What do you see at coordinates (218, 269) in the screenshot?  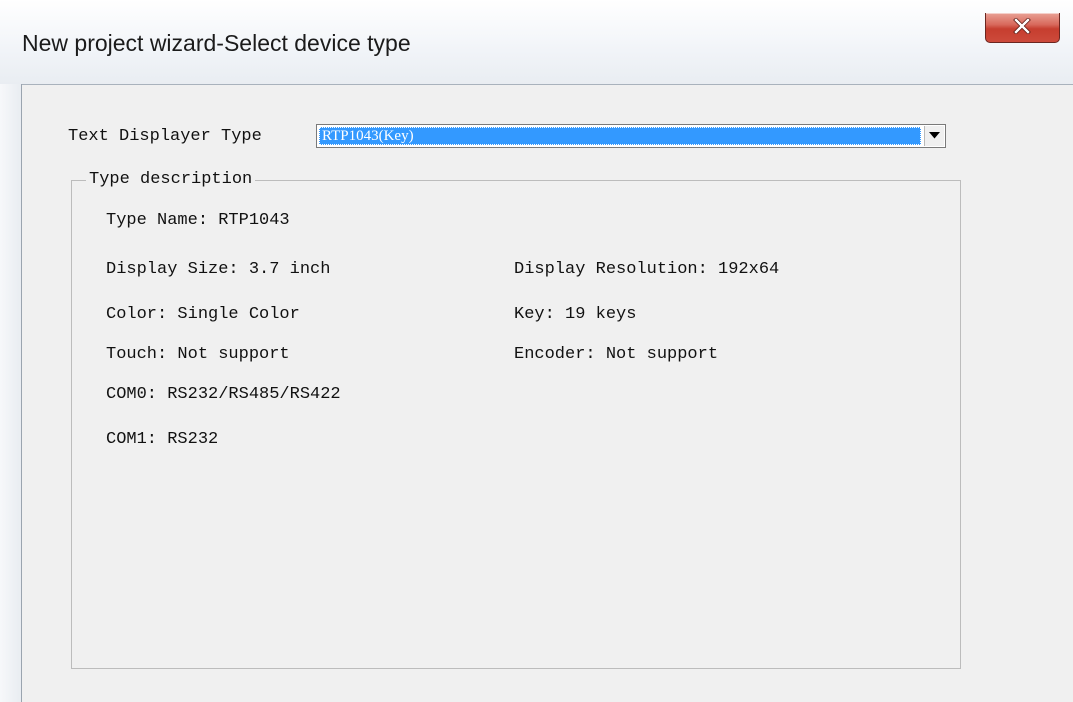 I see `display-size-text: Display Size: 3.7 inch` at bounding box center [218, 269].